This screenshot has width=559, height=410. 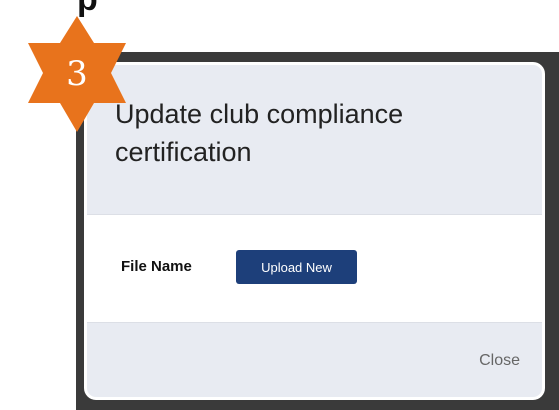 I want to click on step-number: 3, so click(x=77, y=74).